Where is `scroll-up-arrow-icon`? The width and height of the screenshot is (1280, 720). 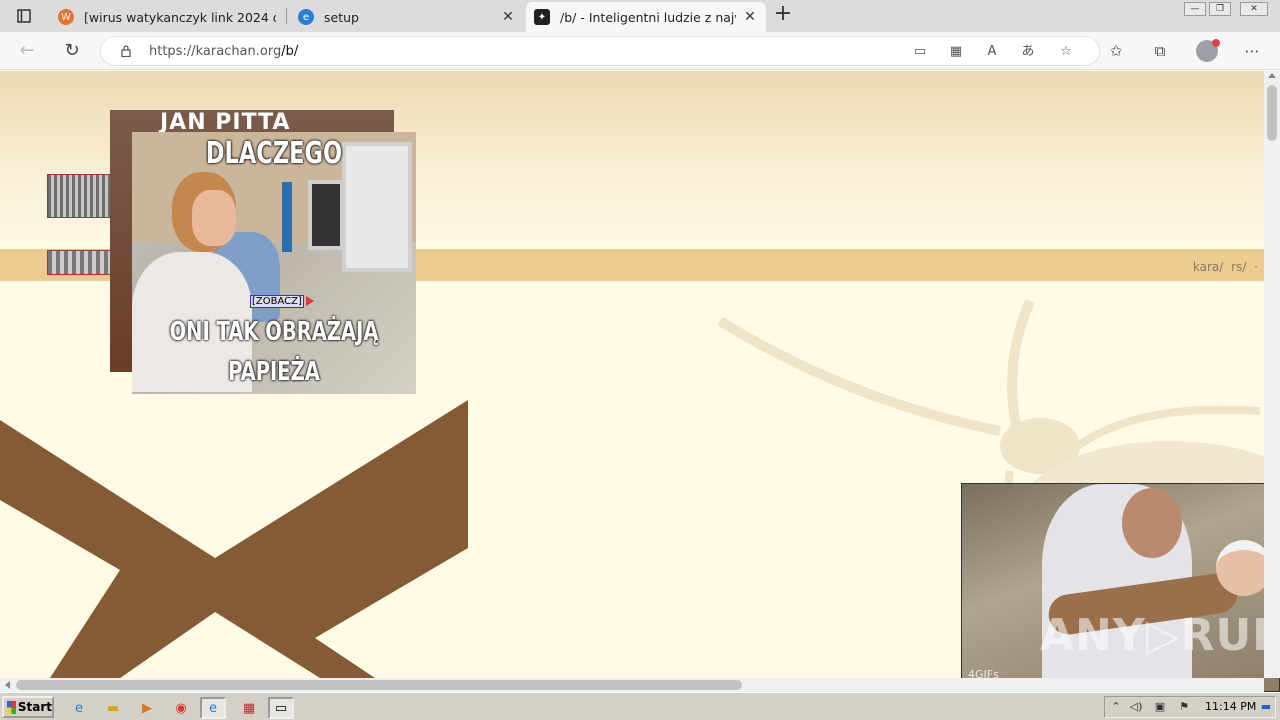
scroll-up-arrow-icon is located at coordinates (1272, 75).